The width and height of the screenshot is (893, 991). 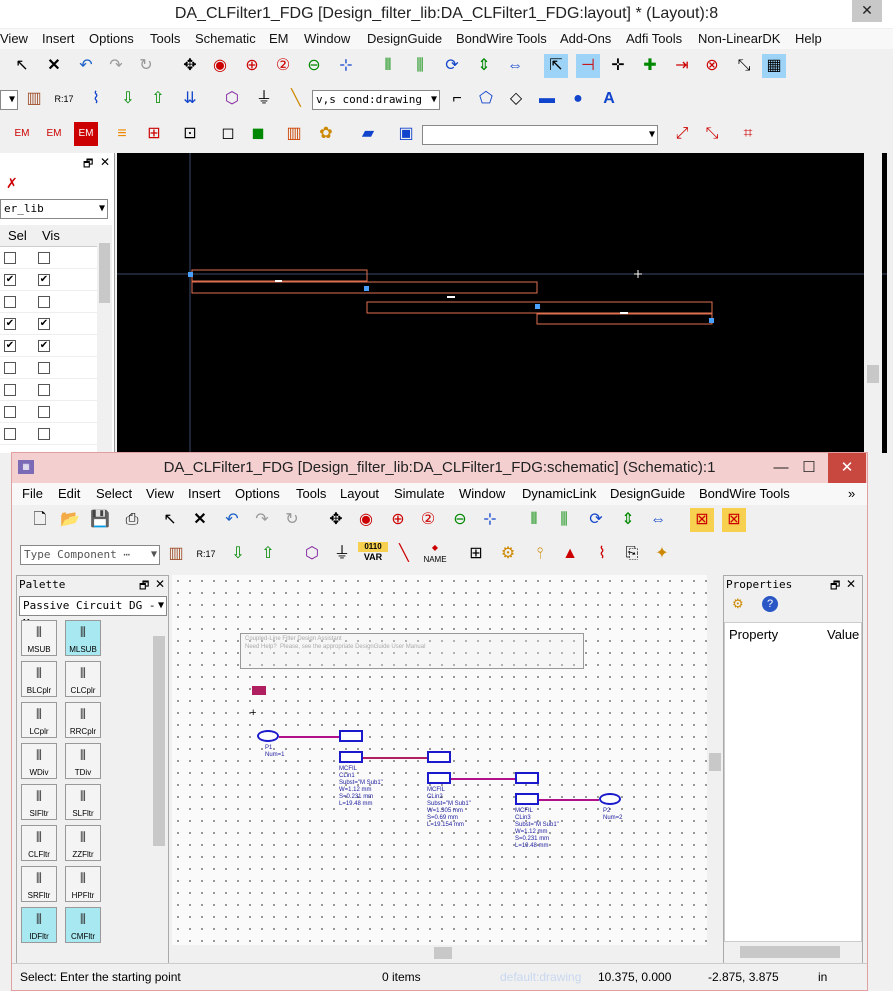 What do you see at coordinates (83, 720) in the screenshot?
I see `palette-item-rrcplr: ⫴ RRCplr` at bounding box center [83, 720].